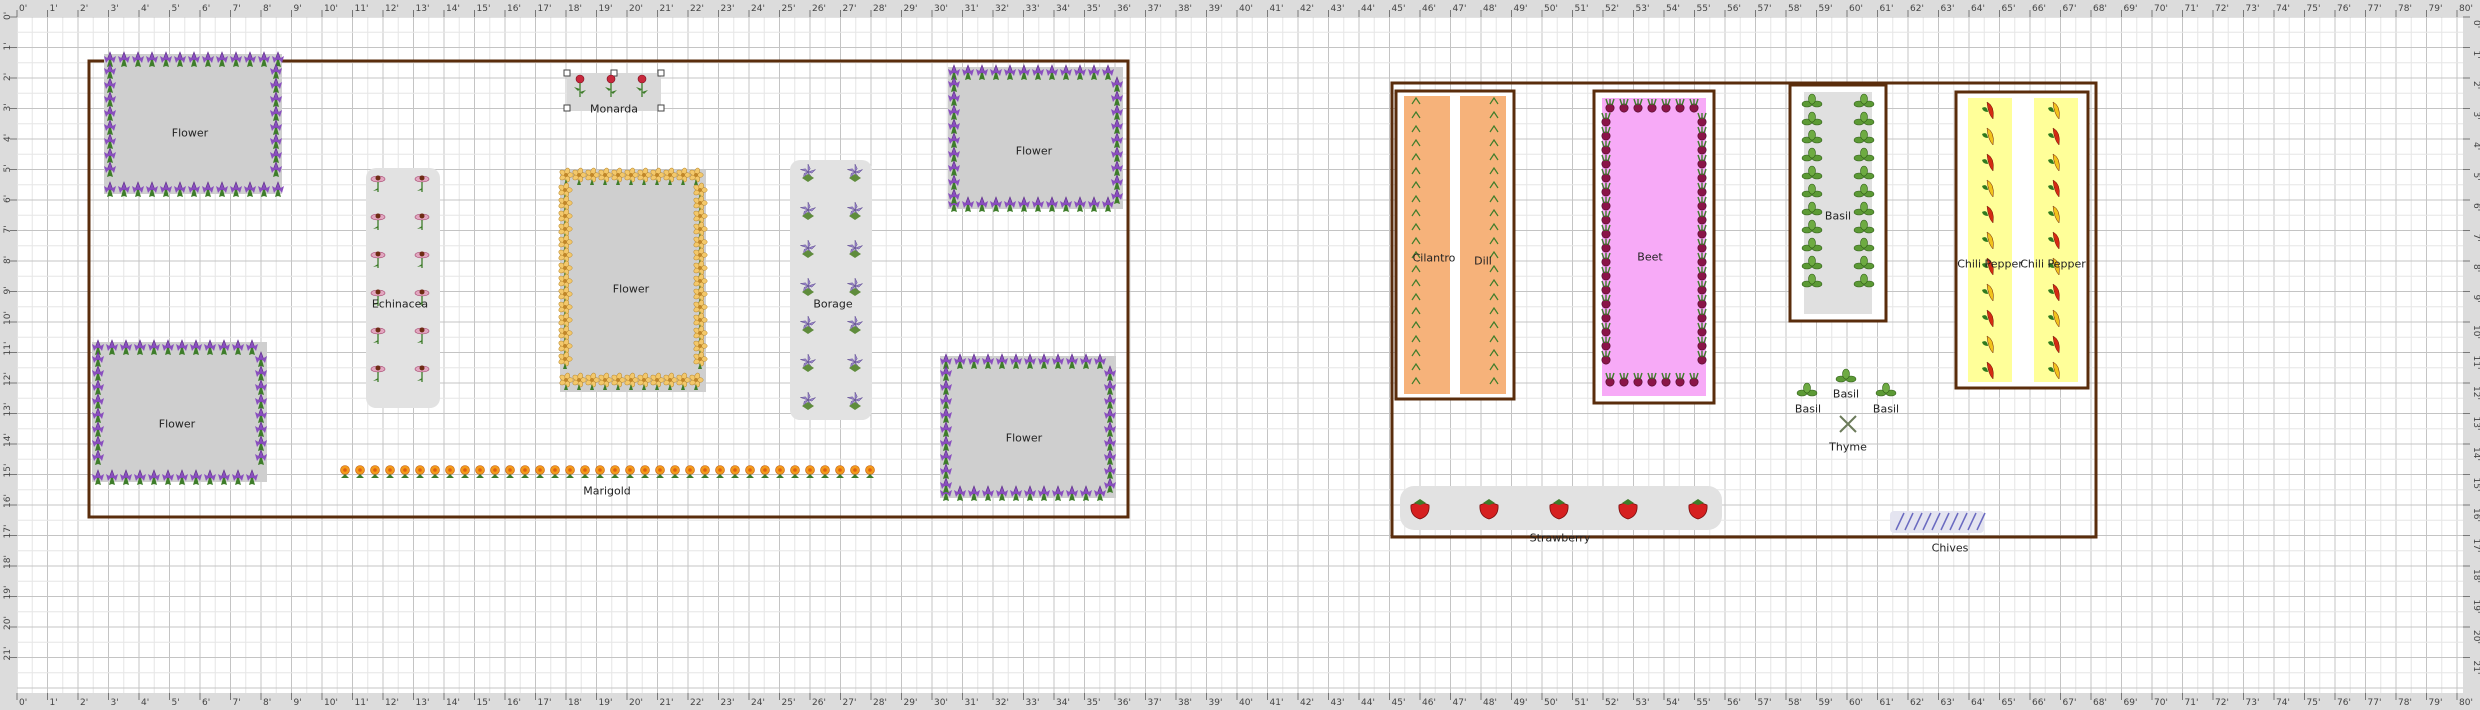 The width and height of the screenshot is (2480, 710). What do you see at coordinates (880, 703) in the screenshot?
I see `ruler-label-bottom: 28'` at bounding box center [880, 703].